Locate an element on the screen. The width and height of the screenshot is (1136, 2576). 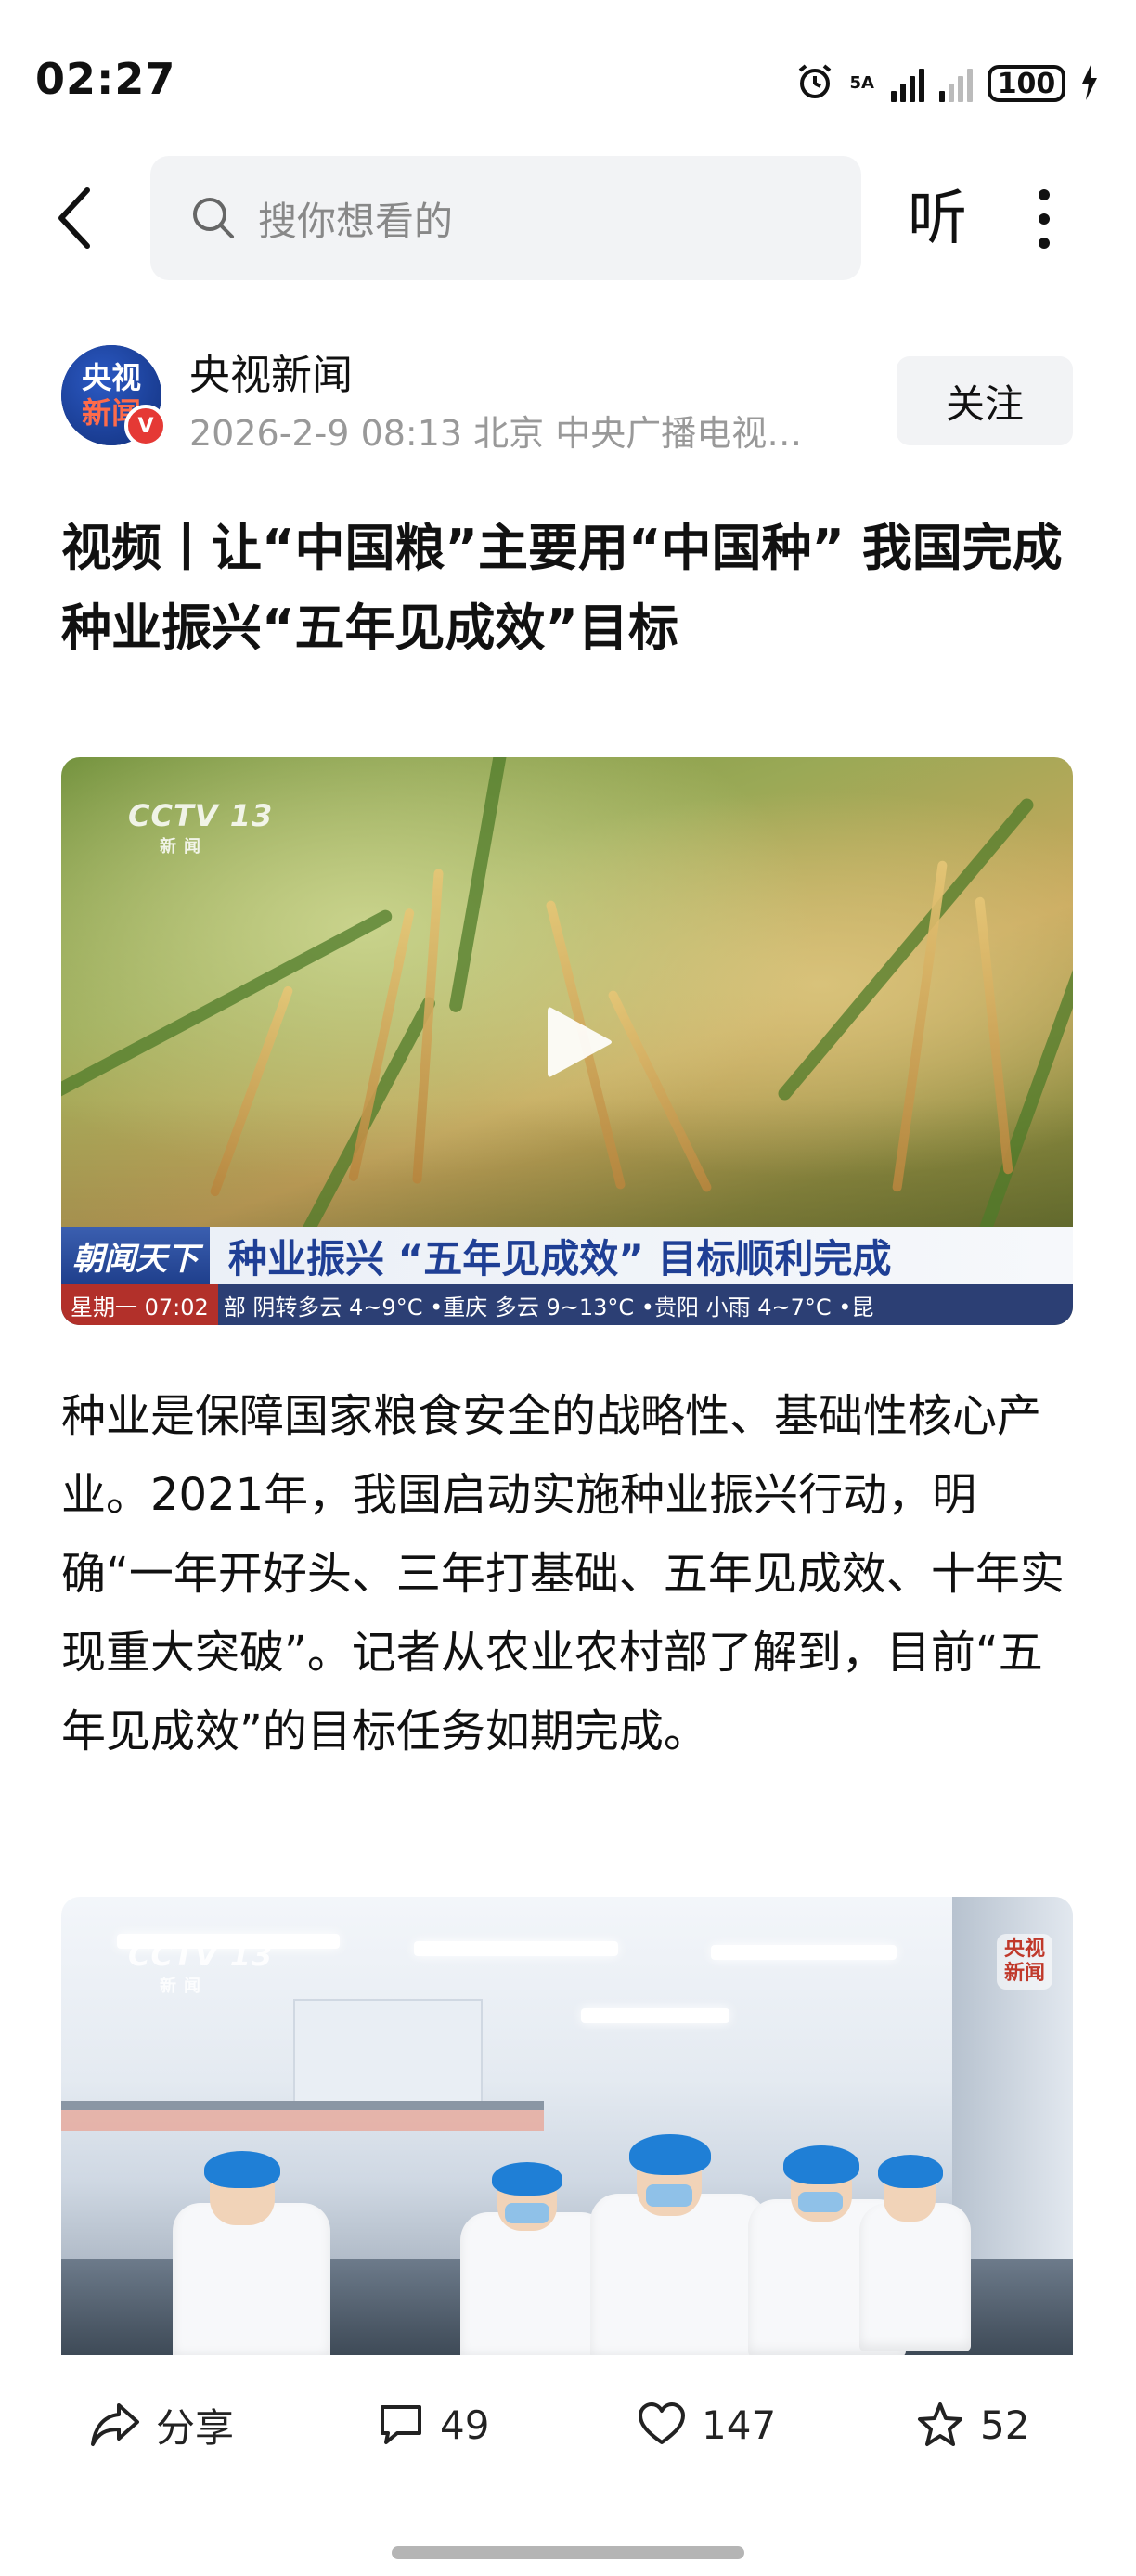
battery-indicator: 100 is located at coordinates (1026, 84).